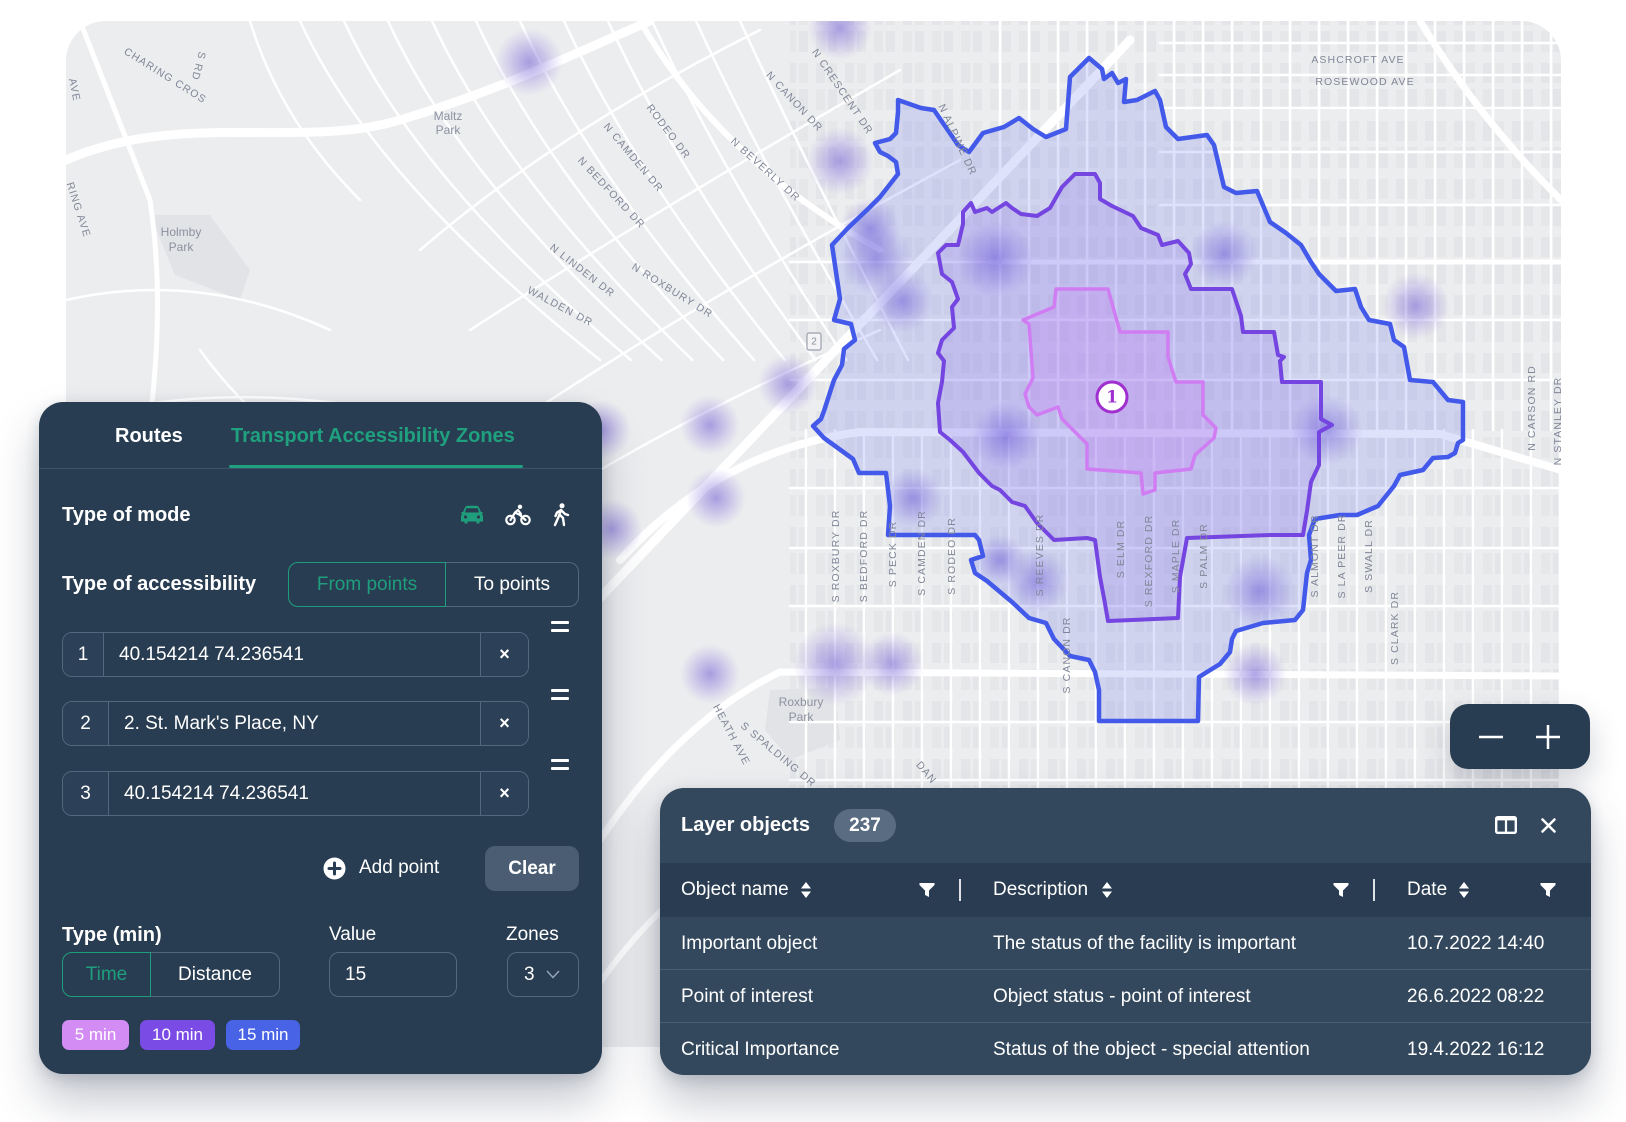 The height and width of the screenshot is (1122, 1626). I want to click on tab-transport-accessibility-zones: Transport Accessibility Zones, so click(373, 436).